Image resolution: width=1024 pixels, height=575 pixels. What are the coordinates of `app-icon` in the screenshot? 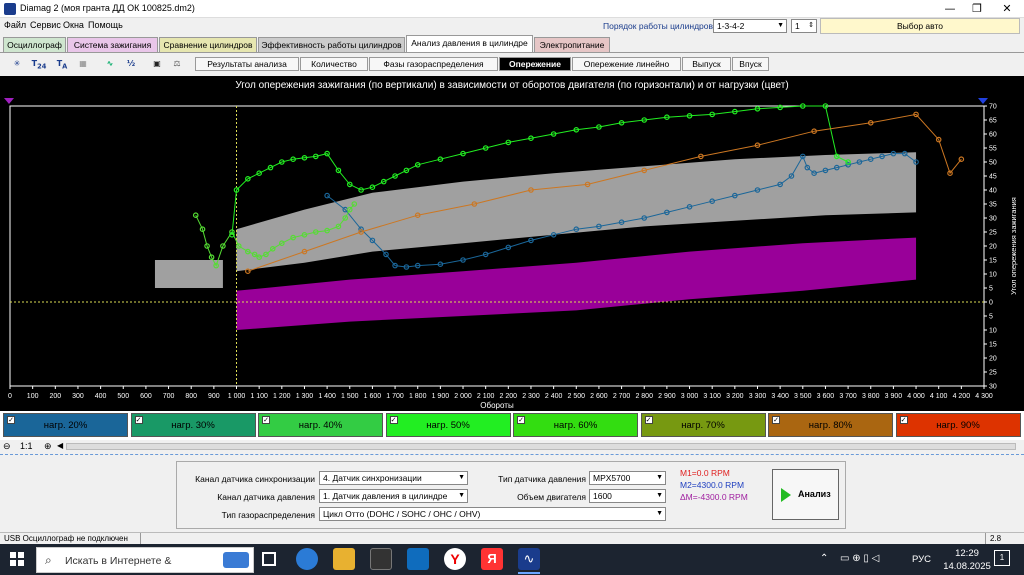 It's located at (10, 9).